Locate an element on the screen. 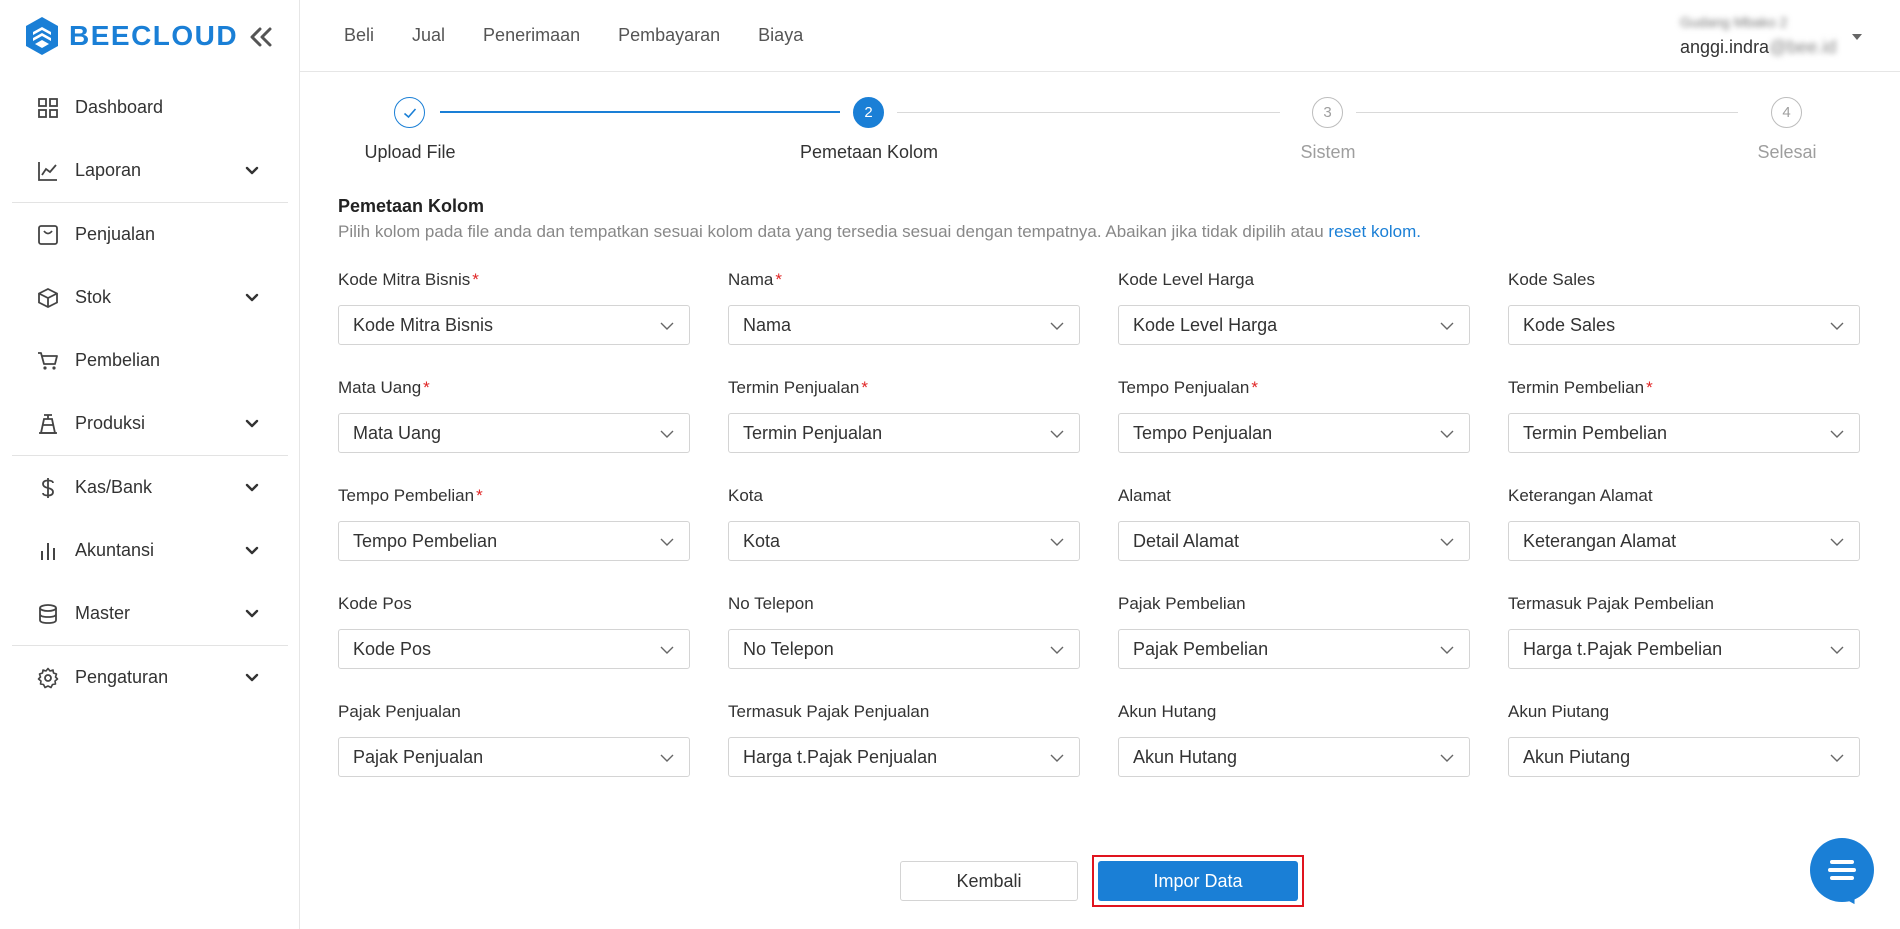  sidebar-item-kas-bank: Kas/Bank is located at coordinates (150, 487).